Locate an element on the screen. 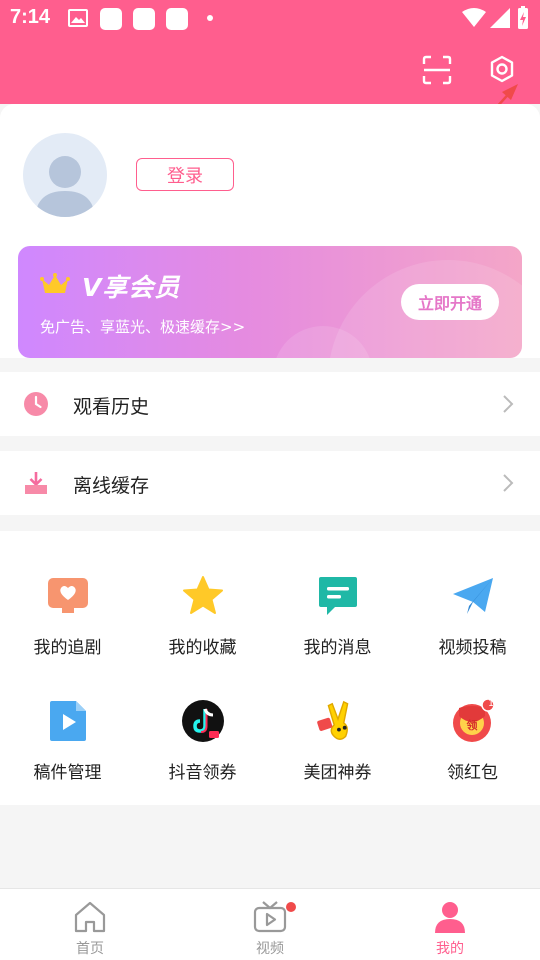 The width and height of the screenshot is (540, 960). clock-icon is located at coordinates (36, 404).